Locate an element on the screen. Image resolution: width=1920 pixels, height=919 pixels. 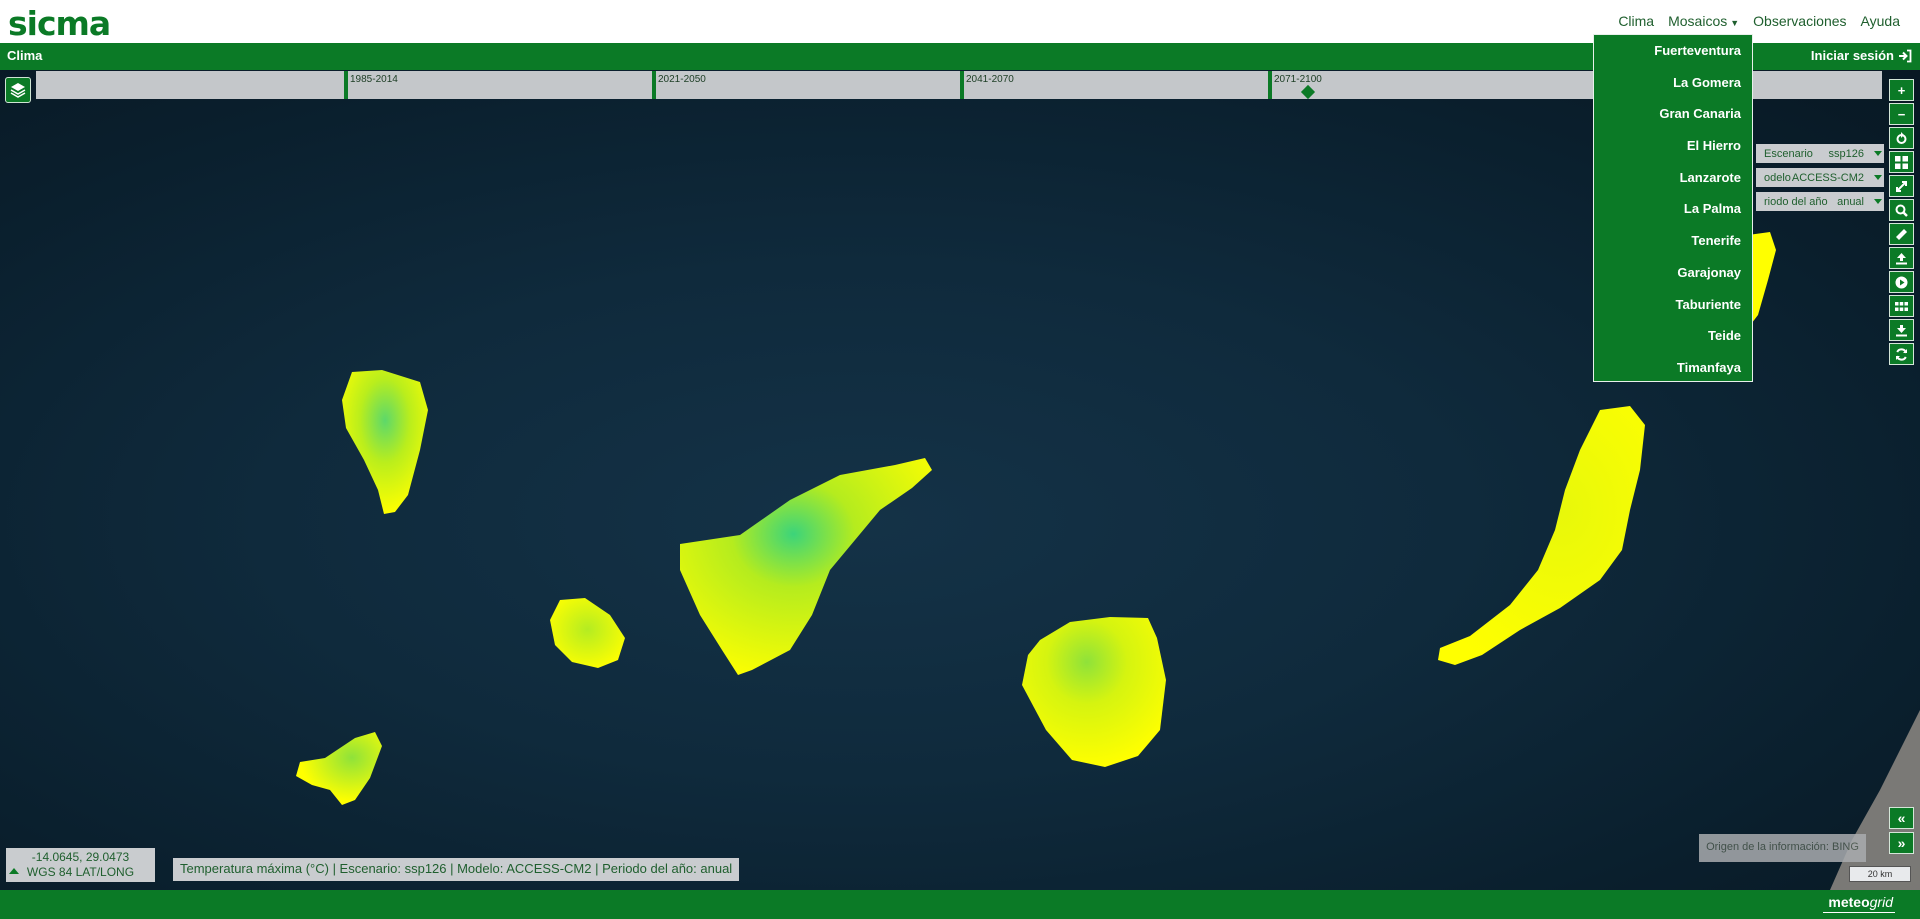
footer-divider is located at coordinates (1859, 912).